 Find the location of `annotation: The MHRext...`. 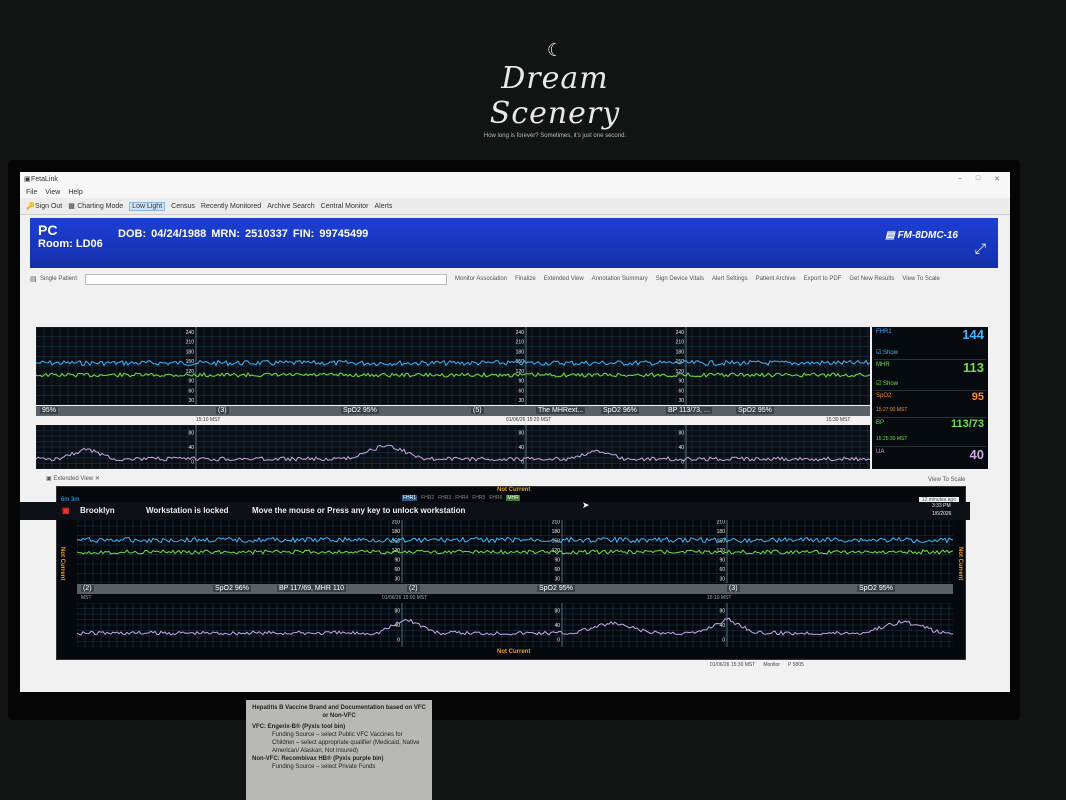

annotation: The MHRext... is located at coordinates (561, 410).